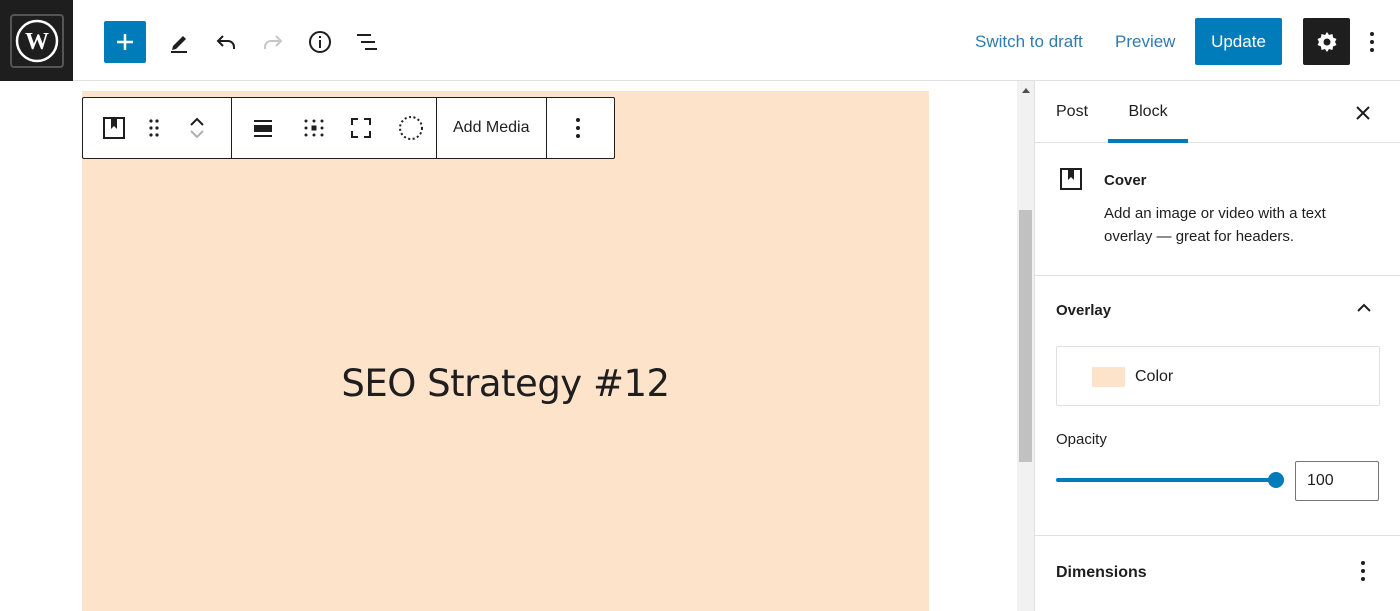 The width and height of the screenshot is (1400, 611). I want to click on block-toolbar-group-parent, so click(157, 128).